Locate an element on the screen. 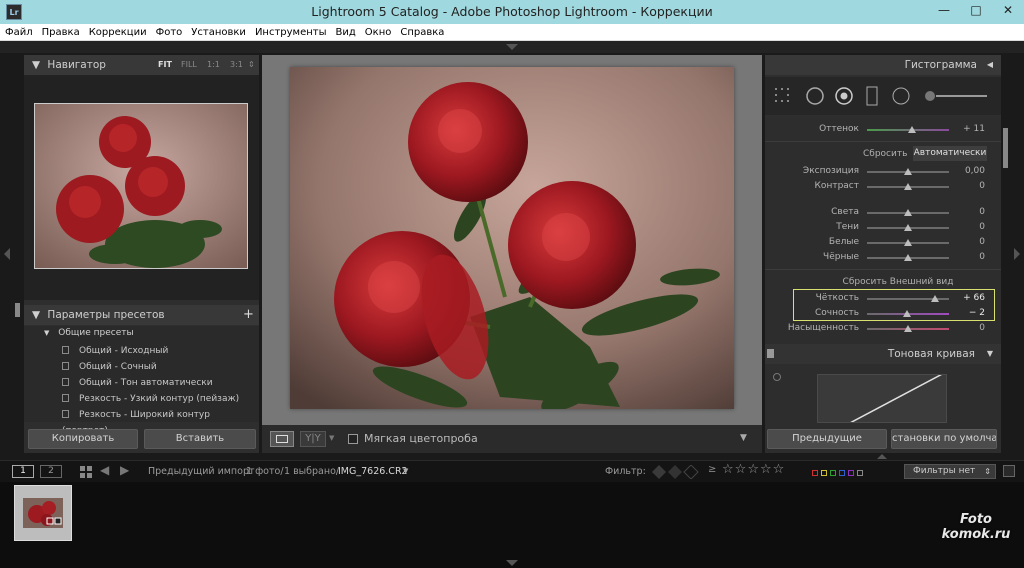  star-rating-filter: ☆☆☆☆☆ is located at coordinates (753, 469).